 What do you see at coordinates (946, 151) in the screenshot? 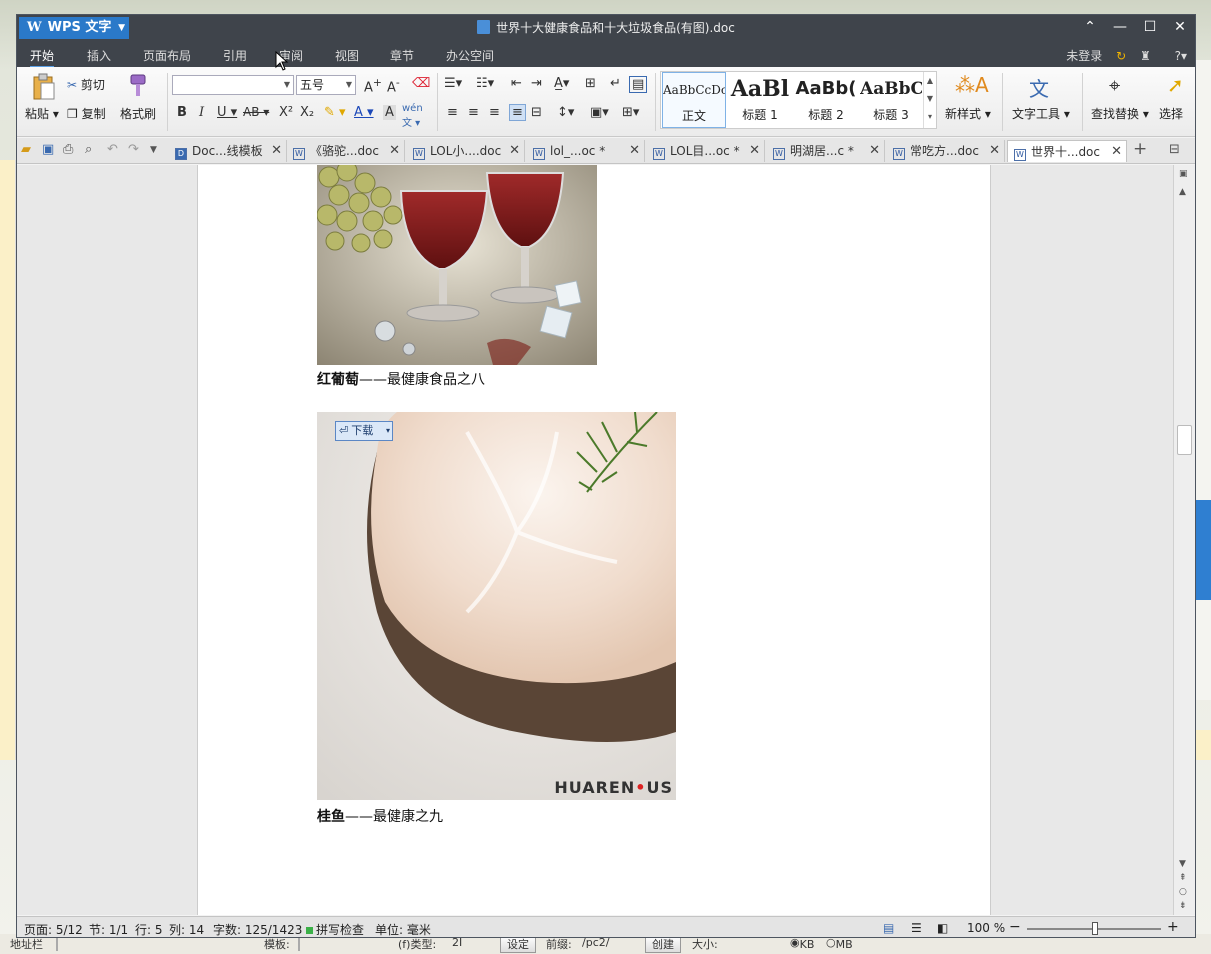
I see `document-tab: W 常吃方...doc ✕` at bounding box center [946, 151].